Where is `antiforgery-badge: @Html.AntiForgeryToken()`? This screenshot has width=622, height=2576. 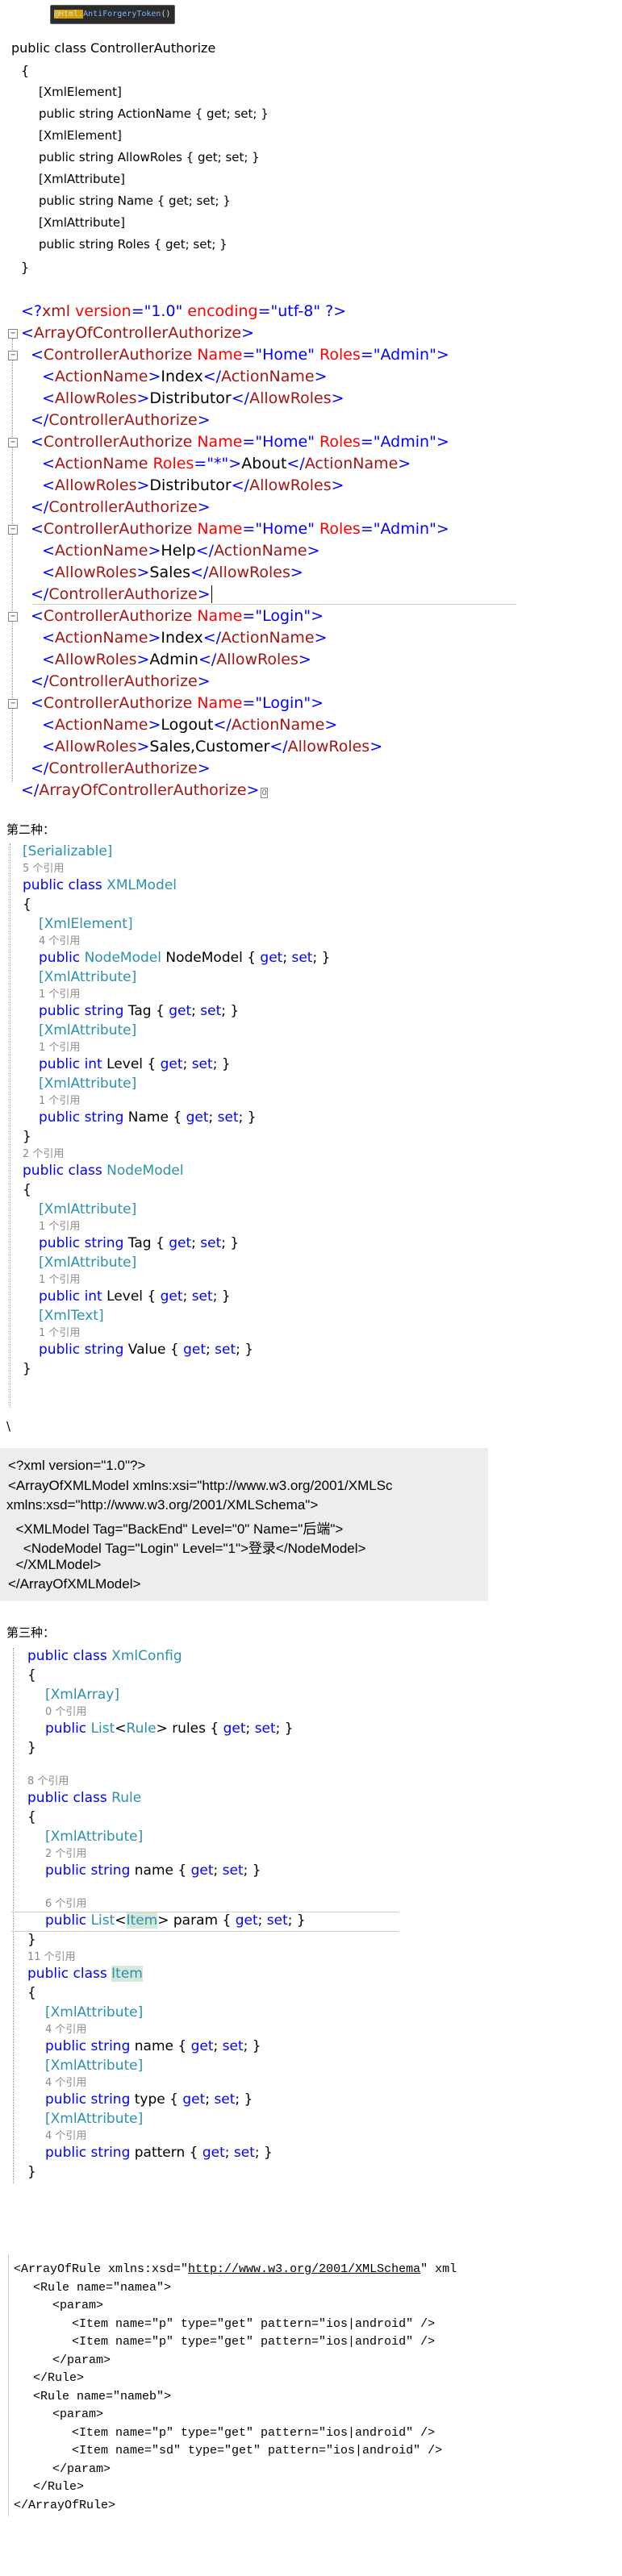
antiforgery-badge: @Html.AntiForgeryToken() is located at coordinates (112, 15).